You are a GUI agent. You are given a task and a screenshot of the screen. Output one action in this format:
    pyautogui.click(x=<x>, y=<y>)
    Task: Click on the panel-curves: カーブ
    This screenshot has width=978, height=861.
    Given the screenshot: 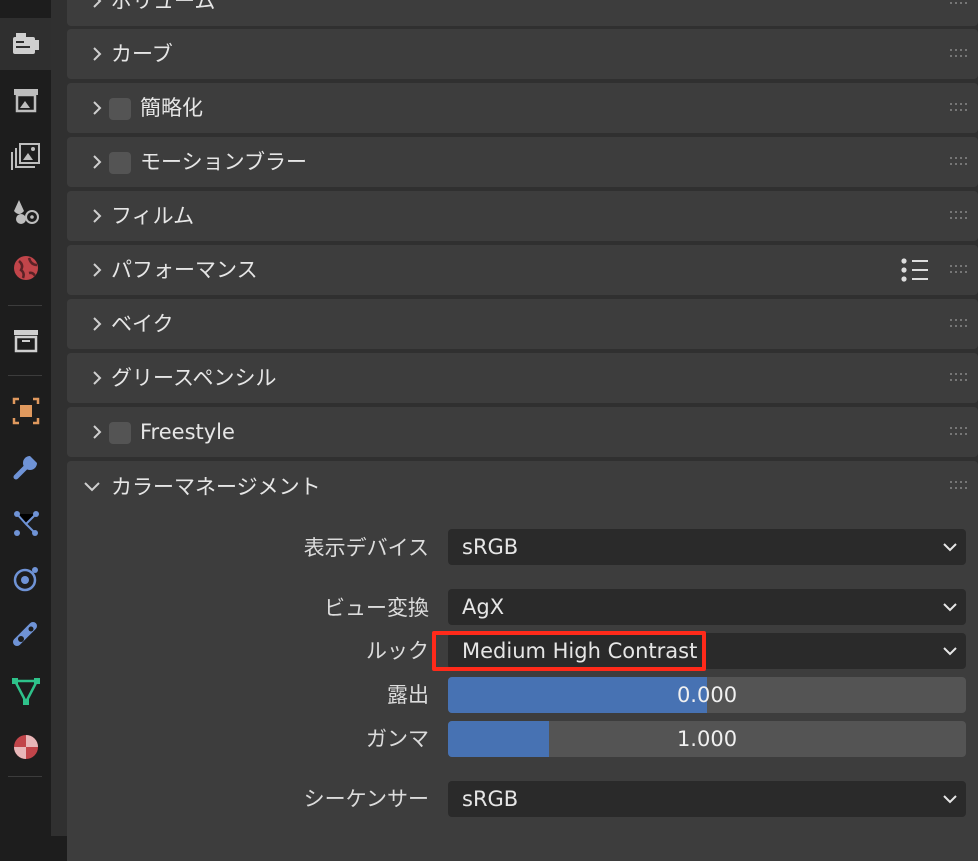 What is the action you would take?
    pyautogui.click(x=522, y=54)
    